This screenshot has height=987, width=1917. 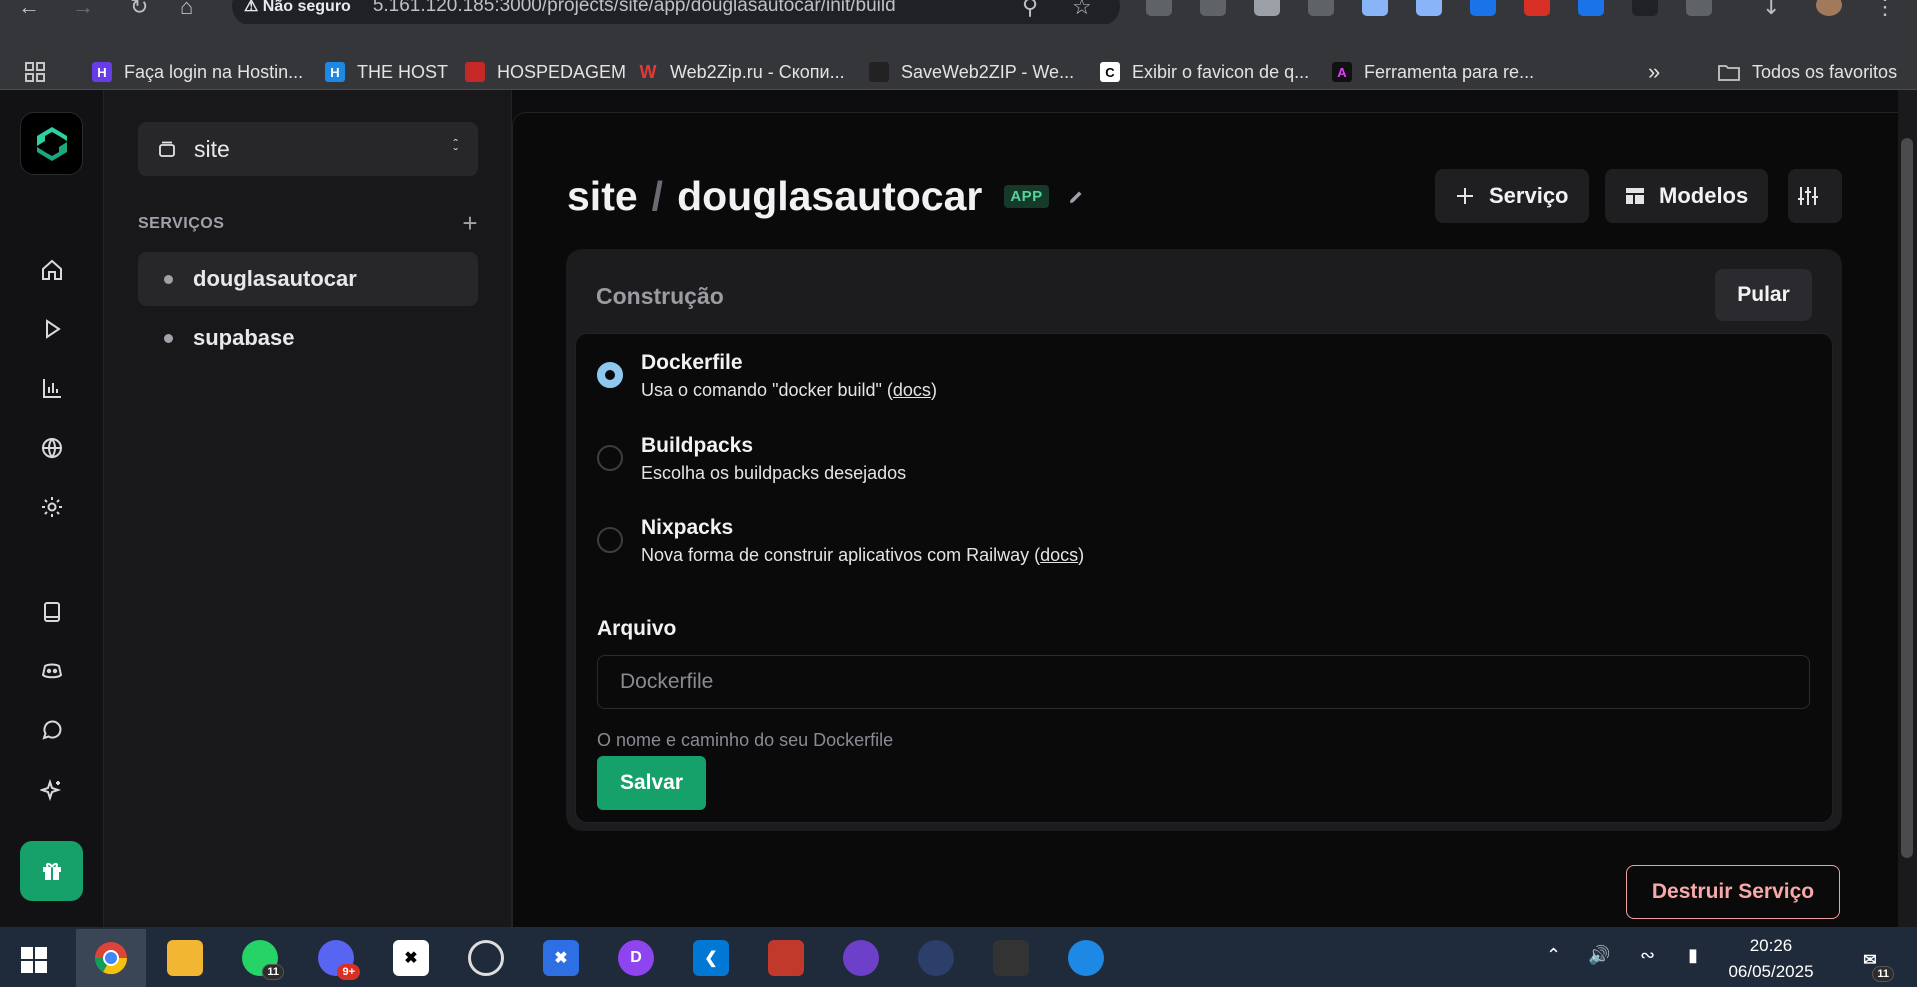 I want to click on sidebar-item-douglasautocar: douglasautocar, so click(x=308, y=279).